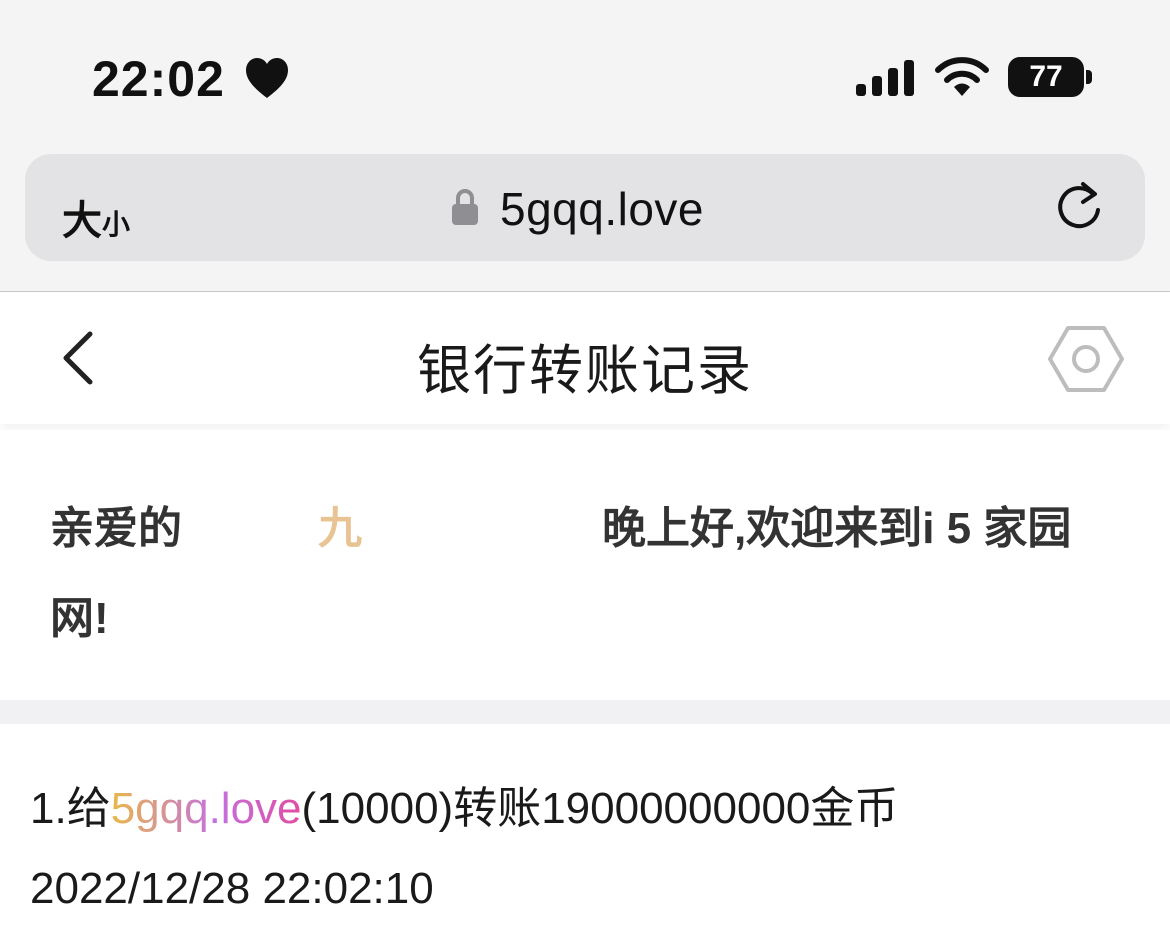  Describe the element at coordinates (885, 78) in the screenshot. I see `signal-icon` at that location.